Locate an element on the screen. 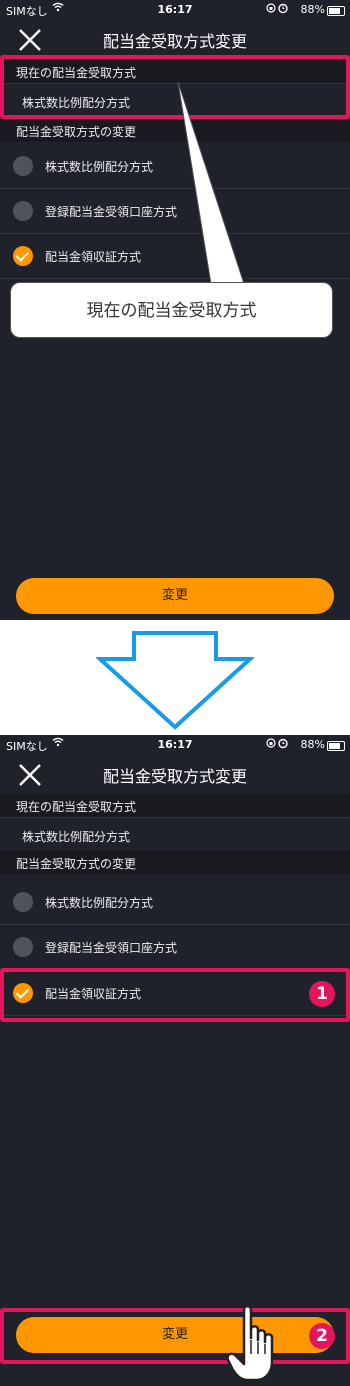 The height and width of the screenshot is (1386, 350). option-row-registered-account: 登録配当金受領口座方式 is located at coordinates (175, 947).